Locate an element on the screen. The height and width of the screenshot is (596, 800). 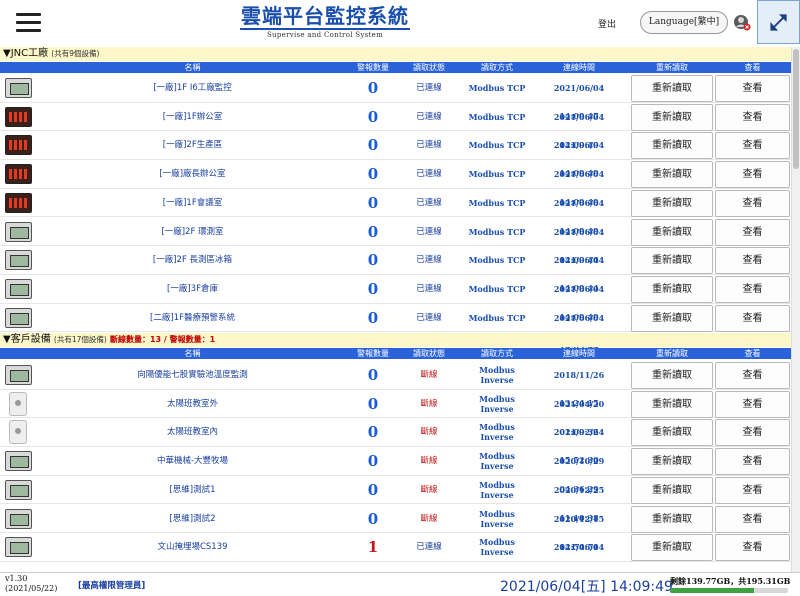
section-jnc-factory: ▼JNC工廠 (共有9個設備) is located at coordinates (395, 54).